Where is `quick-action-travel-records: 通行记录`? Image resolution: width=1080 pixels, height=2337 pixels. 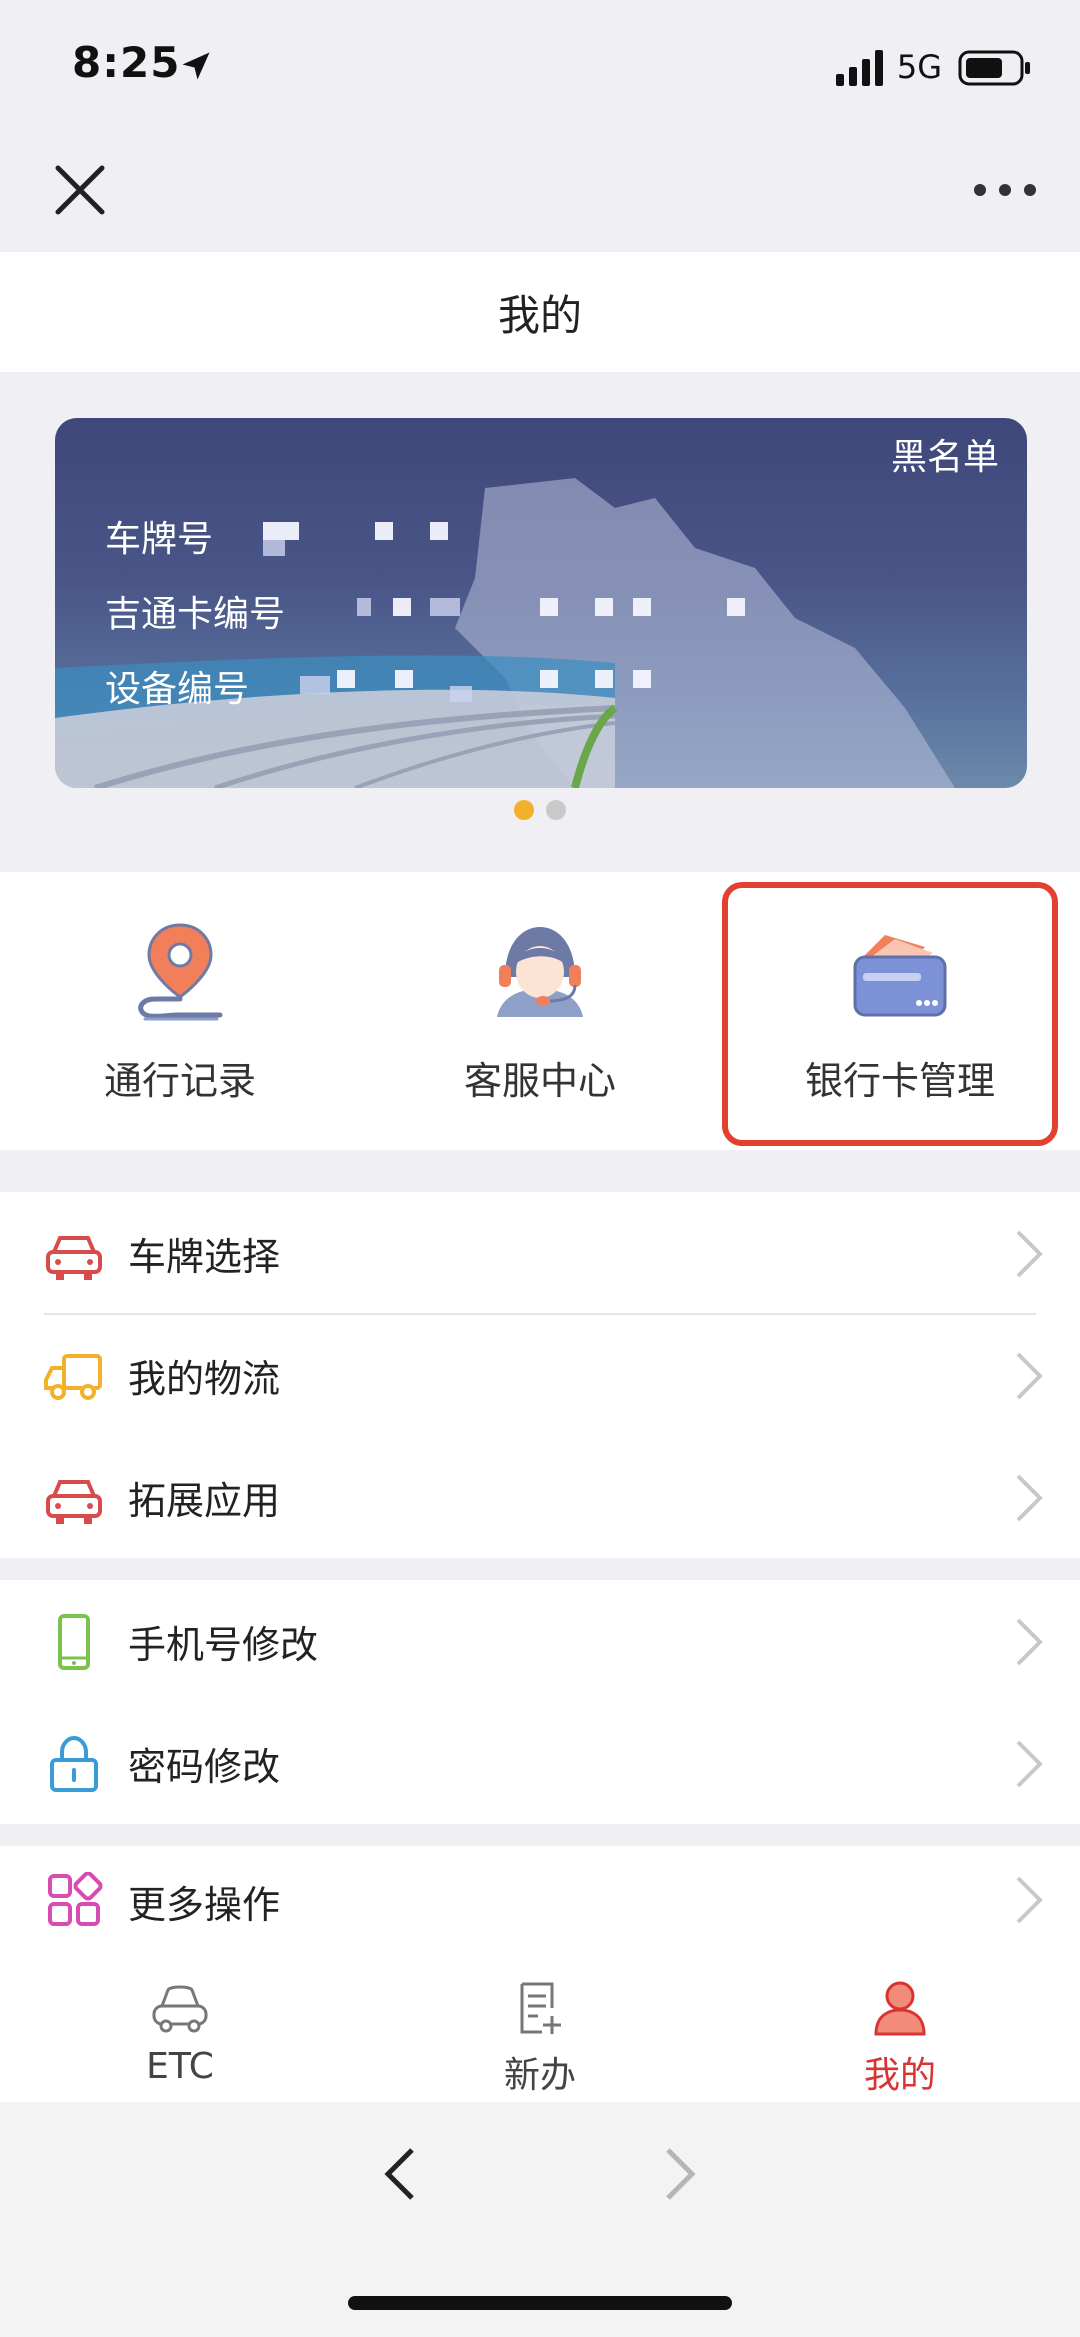
quick-action-travel-records: 通行记录 is located at coordinates (180, 1011).